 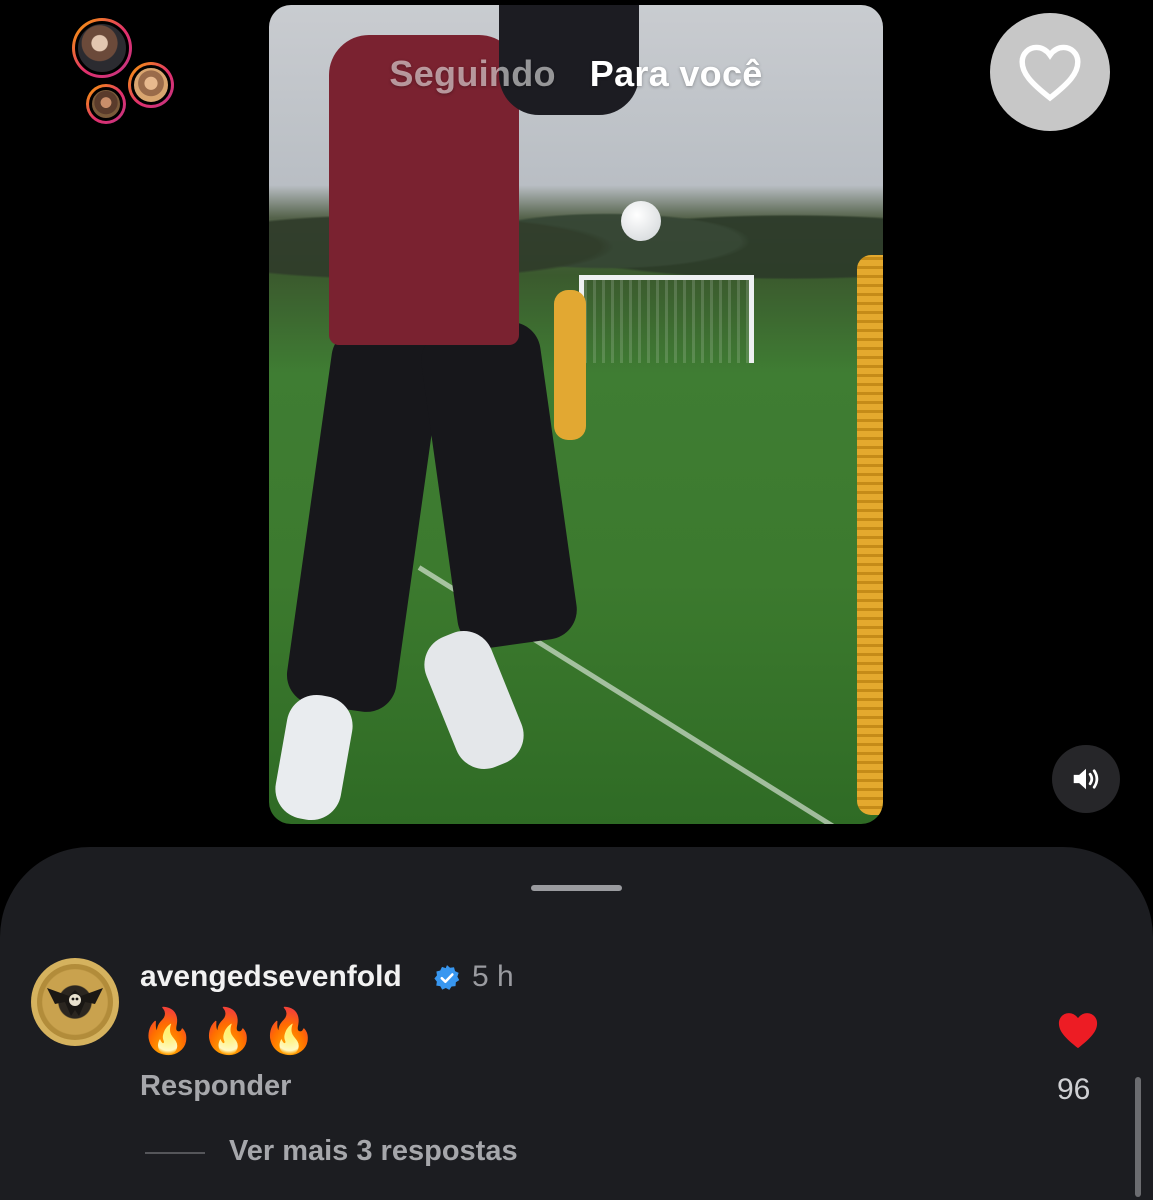 What do you see at coordinates (641, 221) in the screenshot?
I see `video-ball` at bounding box center [641, 221].